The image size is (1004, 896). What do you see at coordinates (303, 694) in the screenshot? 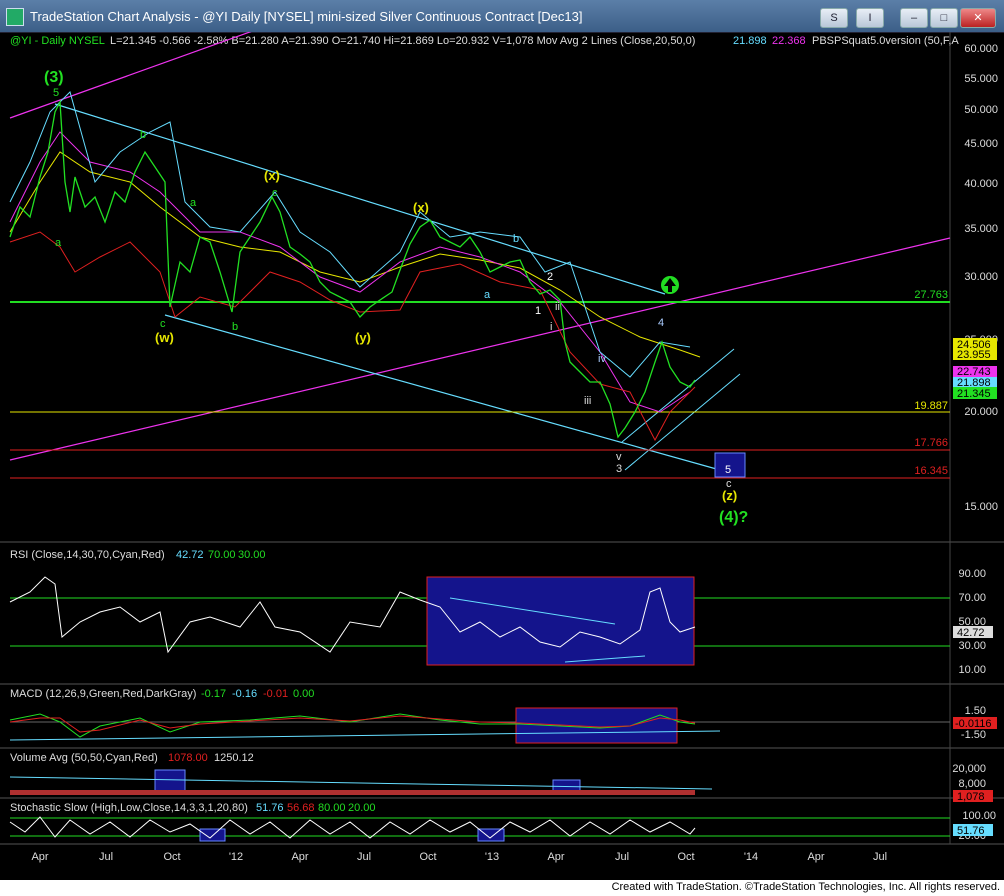
I see `macd-value: 0.00` at bounding box center [303, 694].